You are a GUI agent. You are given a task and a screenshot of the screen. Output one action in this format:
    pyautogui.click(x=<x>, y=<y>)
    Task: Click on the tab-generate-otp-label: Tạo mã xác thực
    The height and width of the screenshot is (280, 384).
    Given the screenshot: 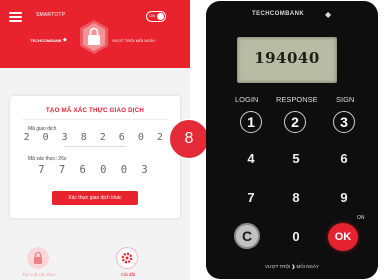 What is the action you would take?
    pyautogui.click(x=39, y=274)
    